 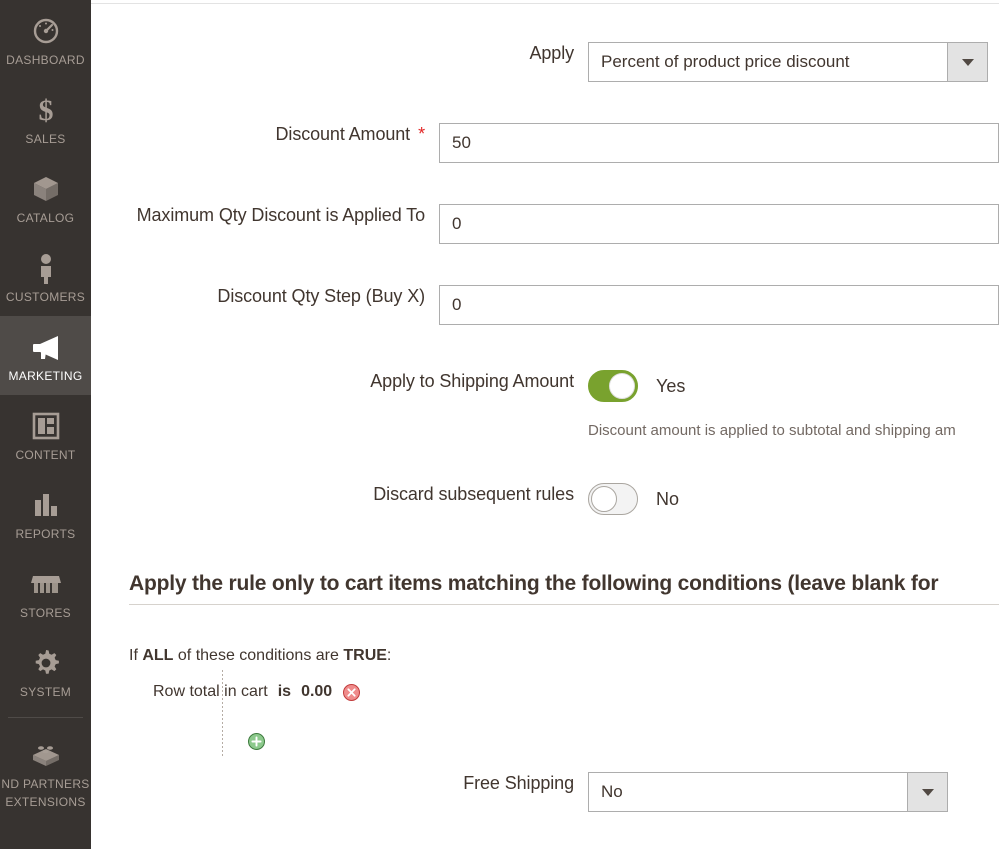 I want to click on field-max-qty: Maximum Qty Discount is Applied To, so click(x=545, y=224).